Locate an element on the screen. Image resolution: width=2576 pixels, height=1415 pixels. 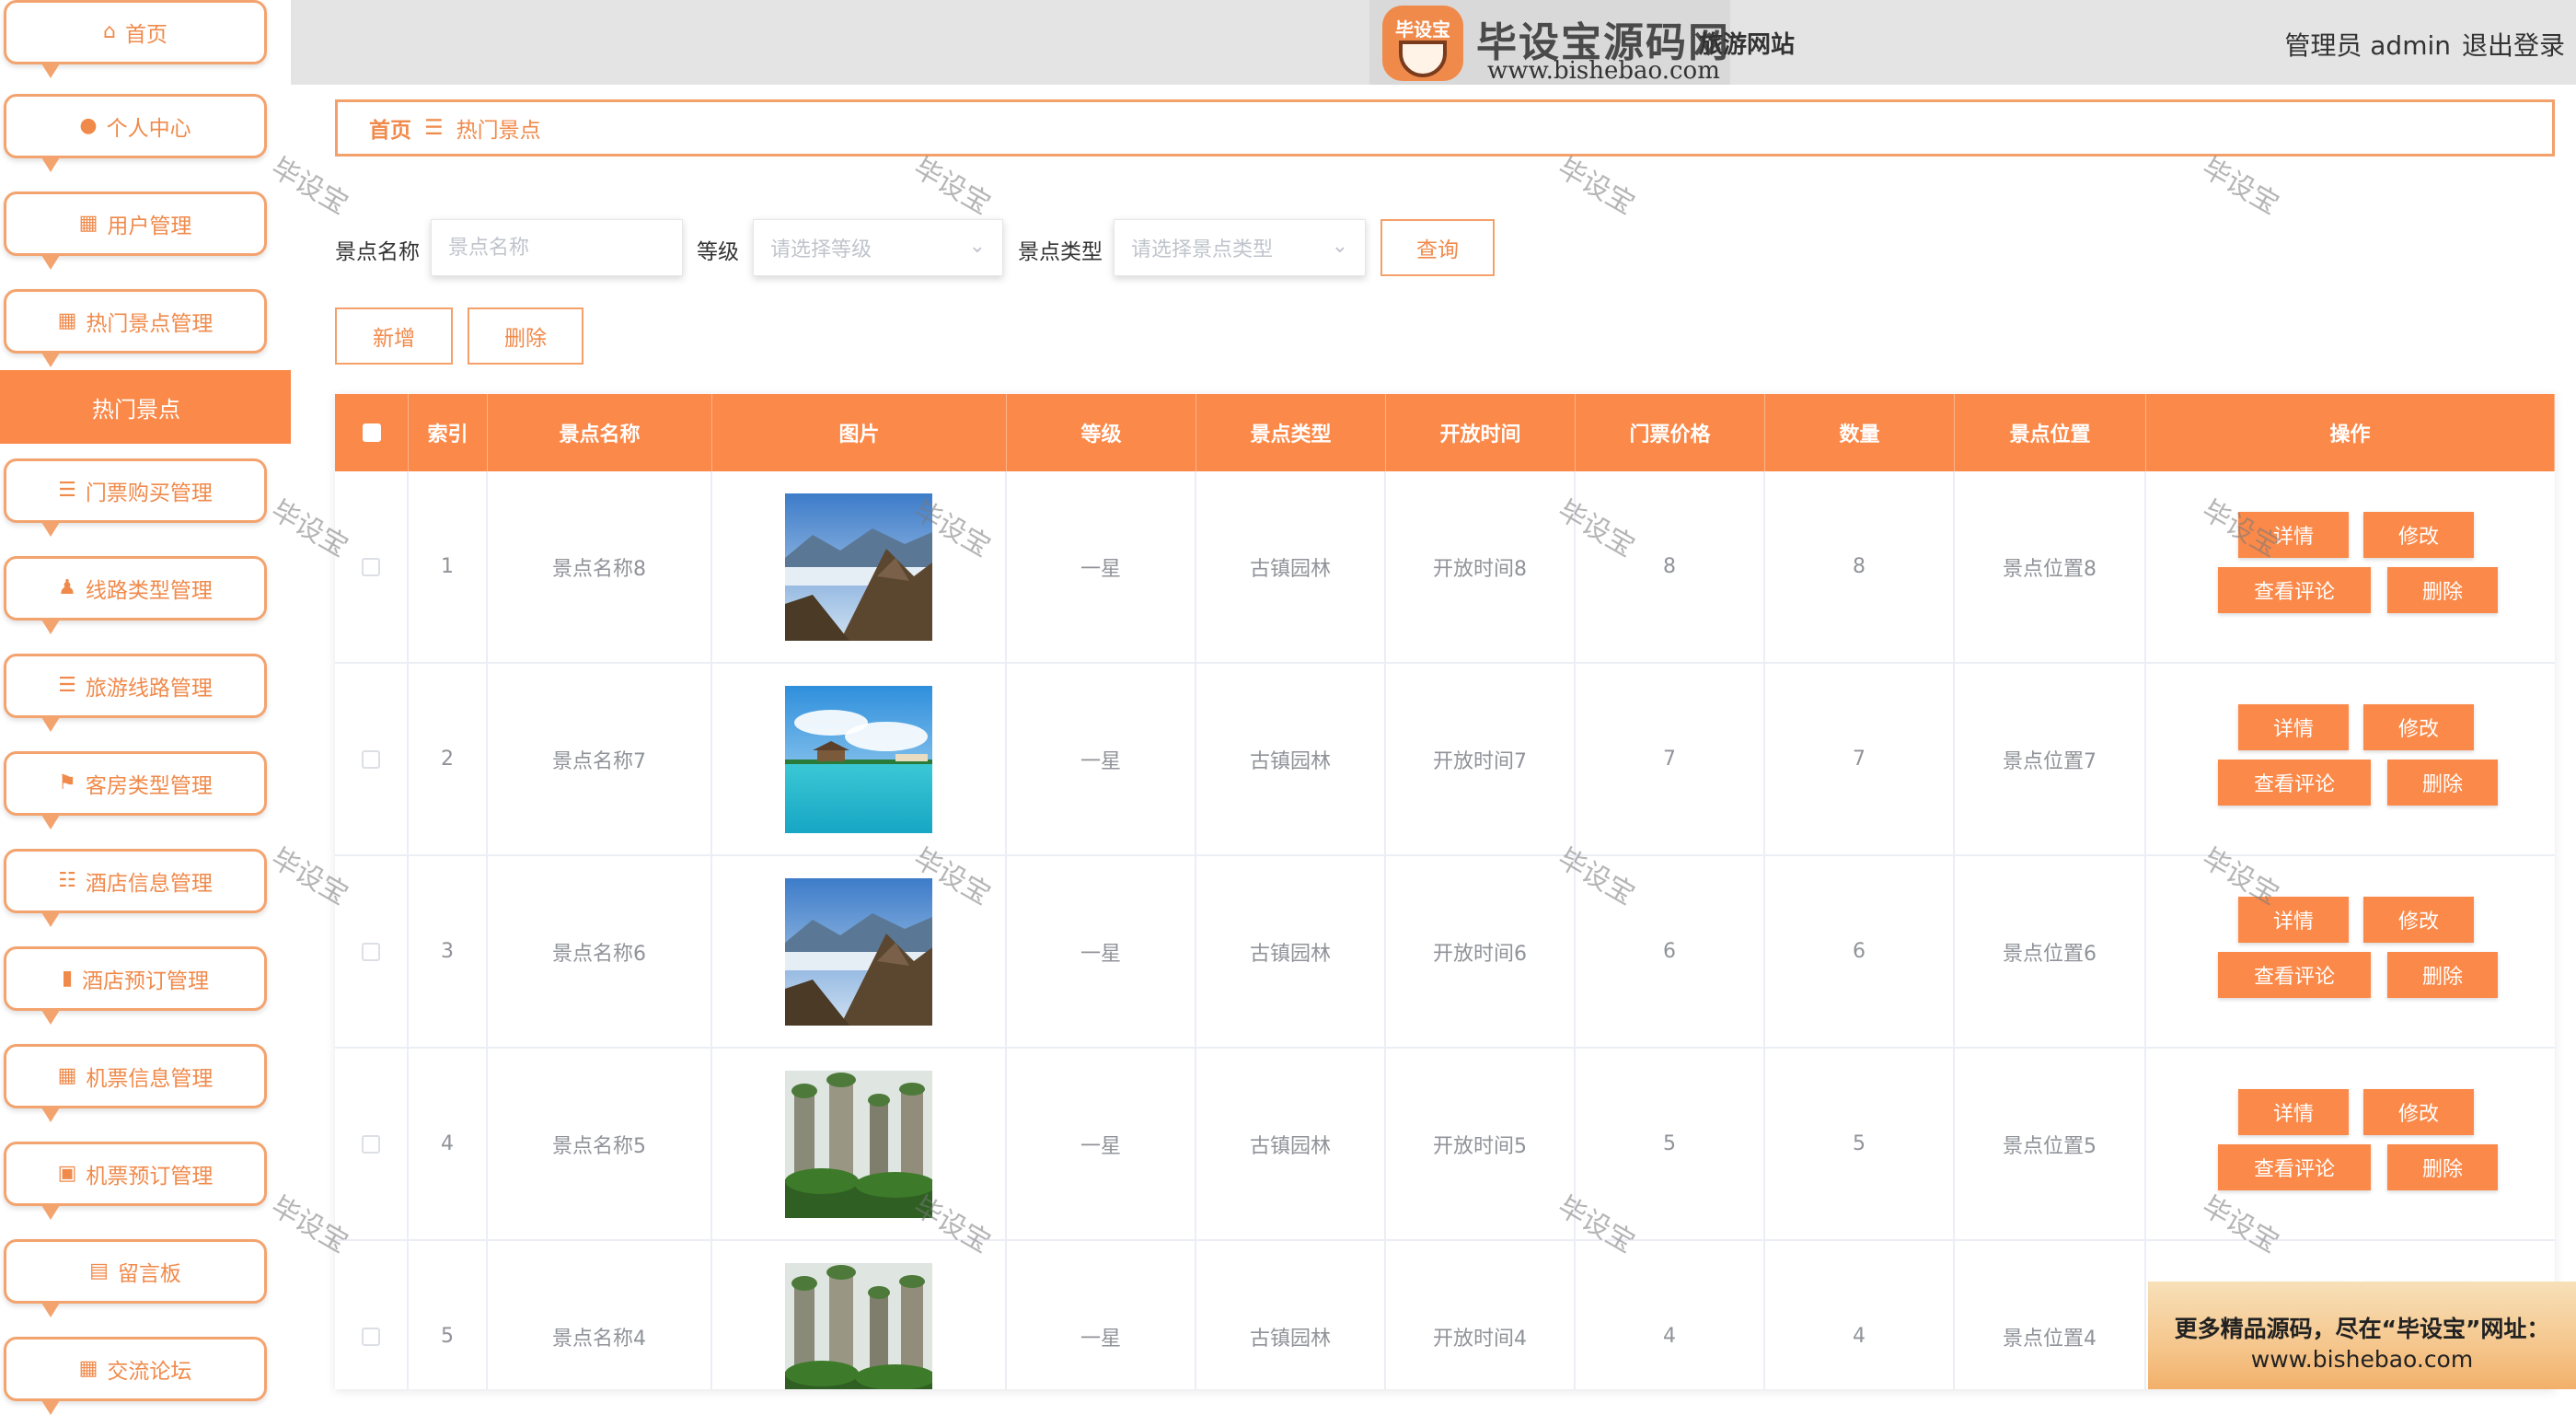
sidebar-item-6: ♟ 线路类型管理 is located at coordinates (135, 595).